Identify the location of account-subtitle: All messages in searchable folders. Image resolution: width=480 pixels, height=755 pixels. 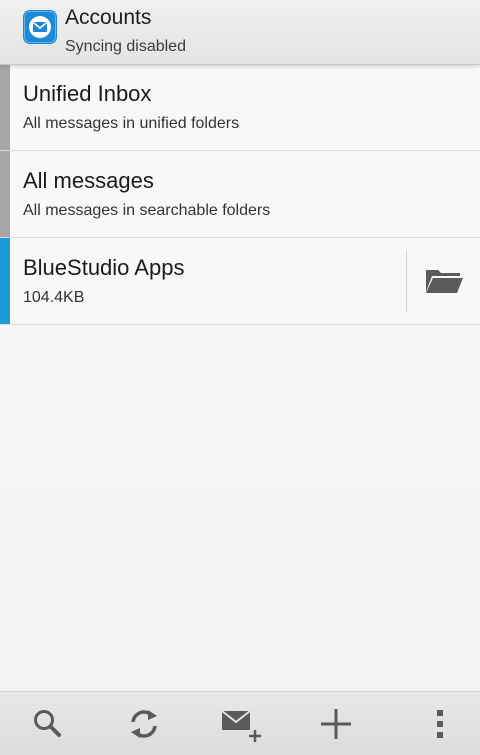
(147, 210).